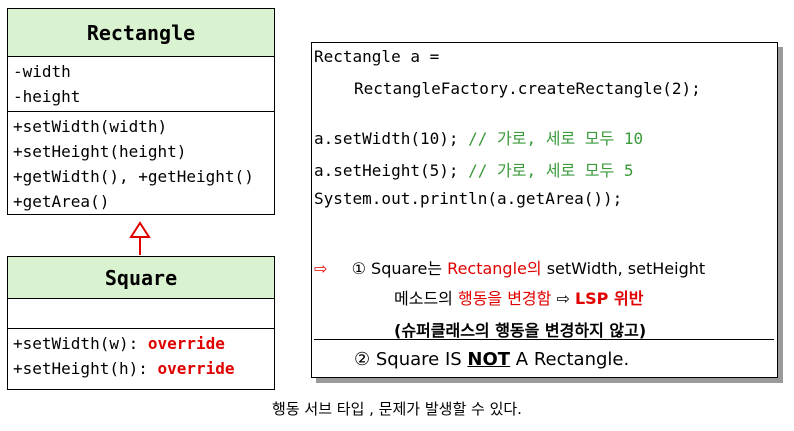  I want to click on note-1-line-2: 메소드의 행동을 변경함 ⇨ LSP 위반, so click(519, 298).